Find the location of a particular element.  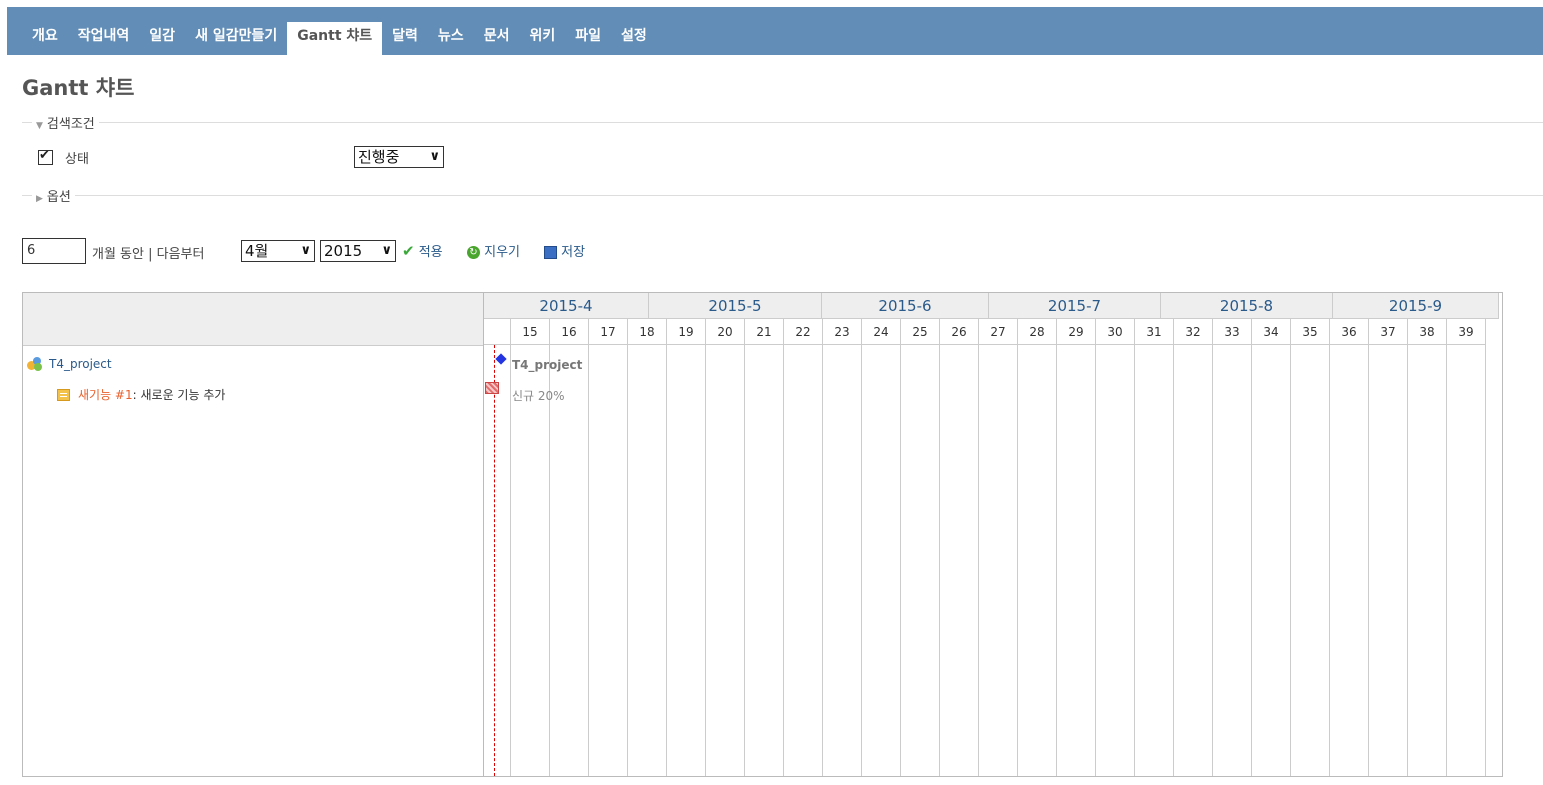

save-disk-icon is located at coordinates (550, 252).